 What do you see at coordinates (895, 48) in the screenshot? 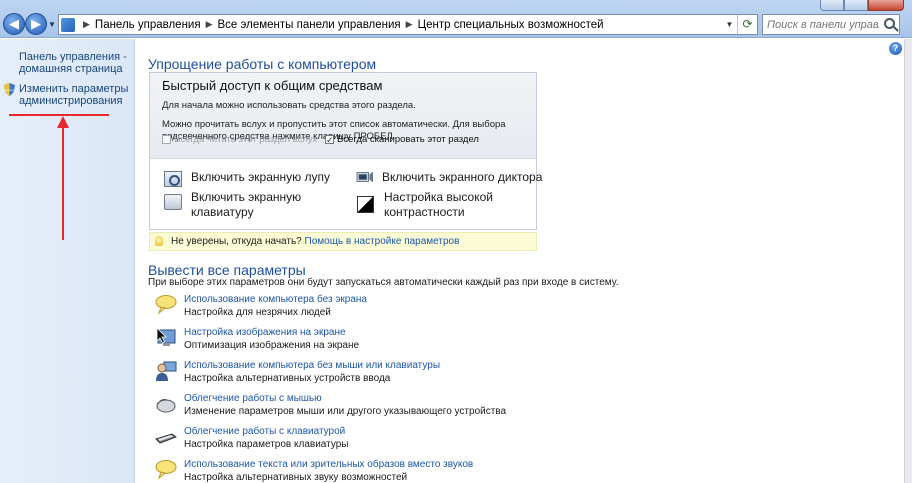
I see `help-icon: ?` at bounding box center [895, 48].